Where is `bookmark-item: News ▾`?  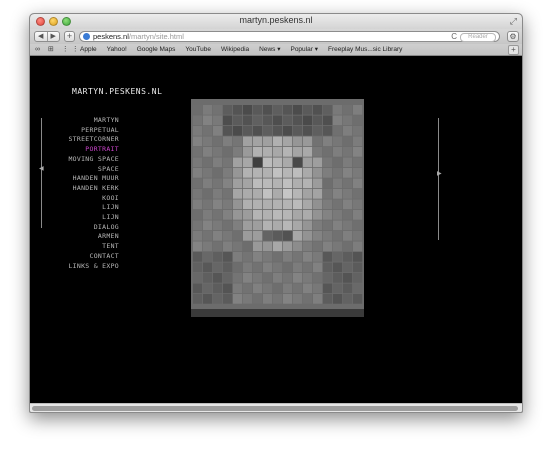
bookmark-item: News ▾ is located at coordinates (269, 49).